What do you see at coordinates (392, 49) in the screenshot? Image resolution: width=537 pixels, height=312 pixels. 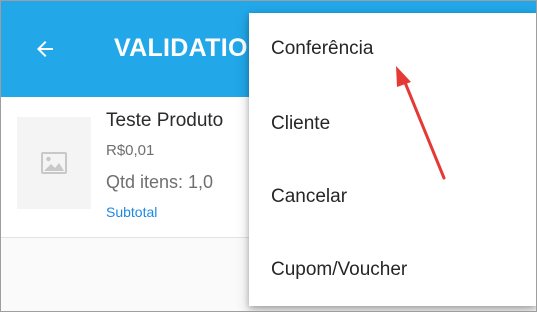 I see `menu-item-conferencia: Conferência` at bounding box center [392, 49].